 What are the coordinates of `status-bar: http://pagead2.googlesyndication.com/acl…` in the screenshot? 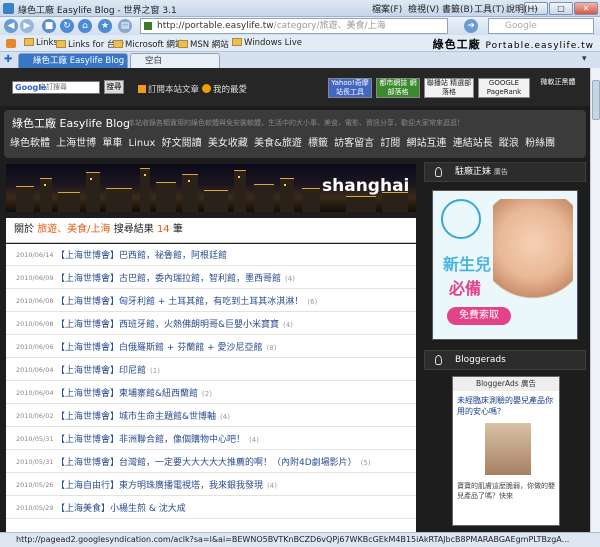 It's located at (300, 539).